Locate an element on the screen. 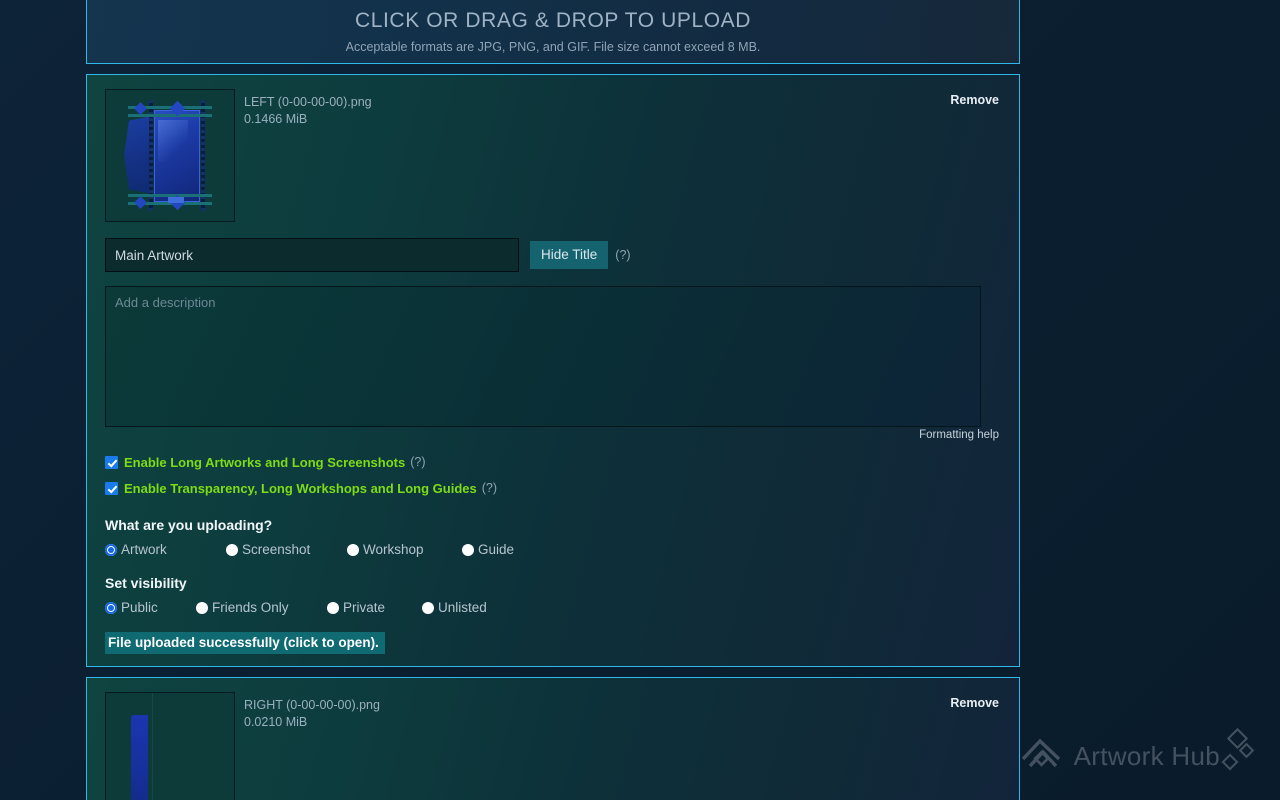 Image resolution: width=1280 pixels, height=800 pixels. radio-item-public: Public is located at coordinates (150, 607).